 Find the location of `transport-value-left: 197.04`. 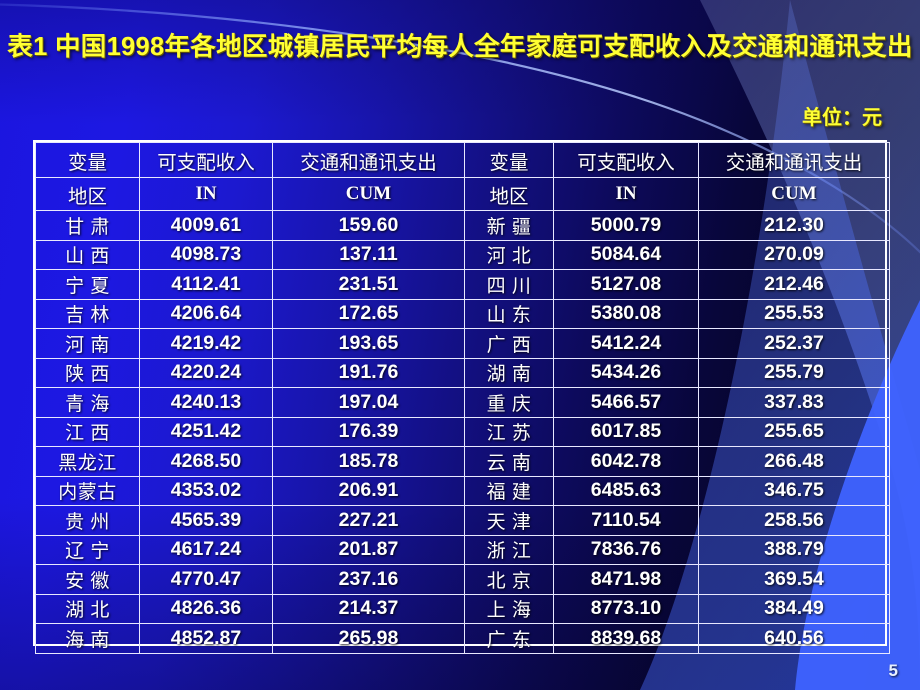

transport-value-left: 197.04 is located at coordinates (368, 402).